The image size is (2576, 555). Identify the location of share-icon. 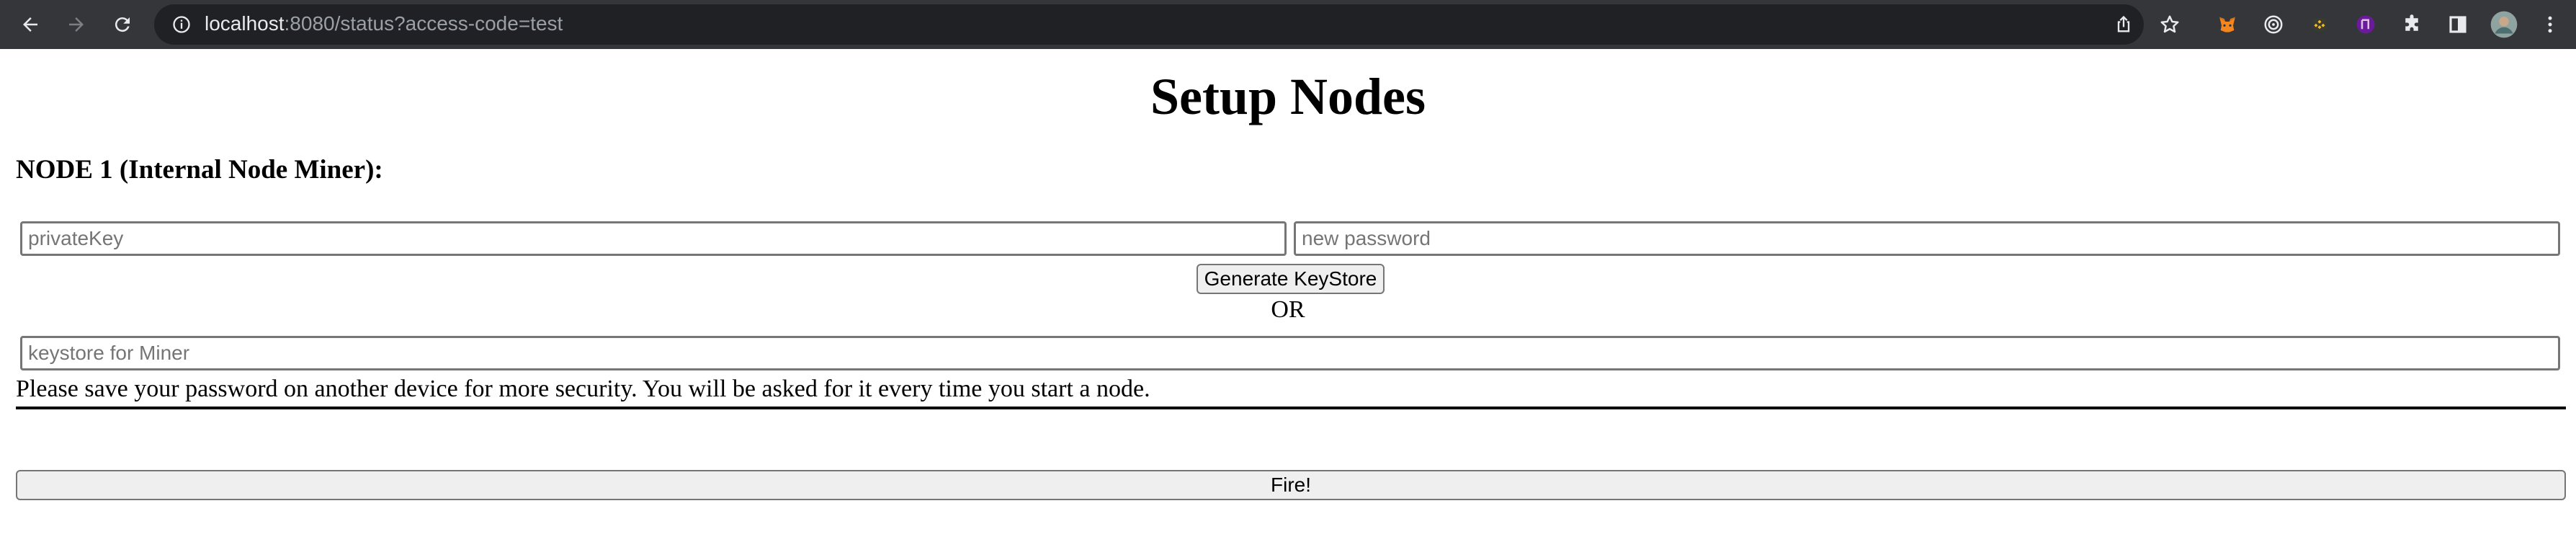
(2123, 24).